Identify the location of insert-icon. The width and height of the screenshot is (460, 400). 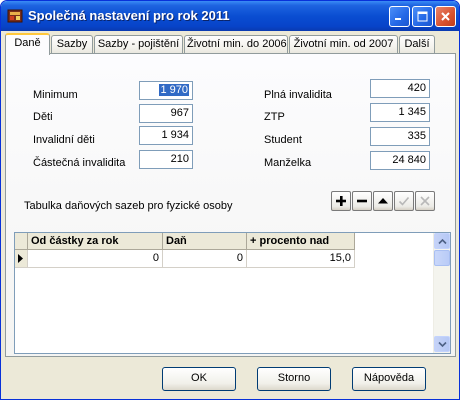
(341, 201).